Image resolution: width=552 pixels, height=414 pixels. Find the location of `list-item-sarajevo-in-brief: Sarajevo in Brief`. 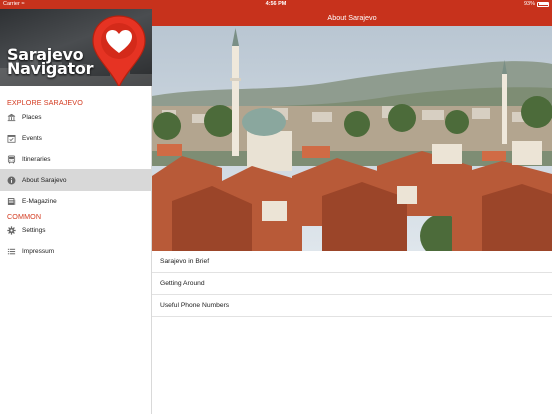

list-item-sarajevo-in-brief: Sarajevo in Brief is located at coordinates (352, 262).